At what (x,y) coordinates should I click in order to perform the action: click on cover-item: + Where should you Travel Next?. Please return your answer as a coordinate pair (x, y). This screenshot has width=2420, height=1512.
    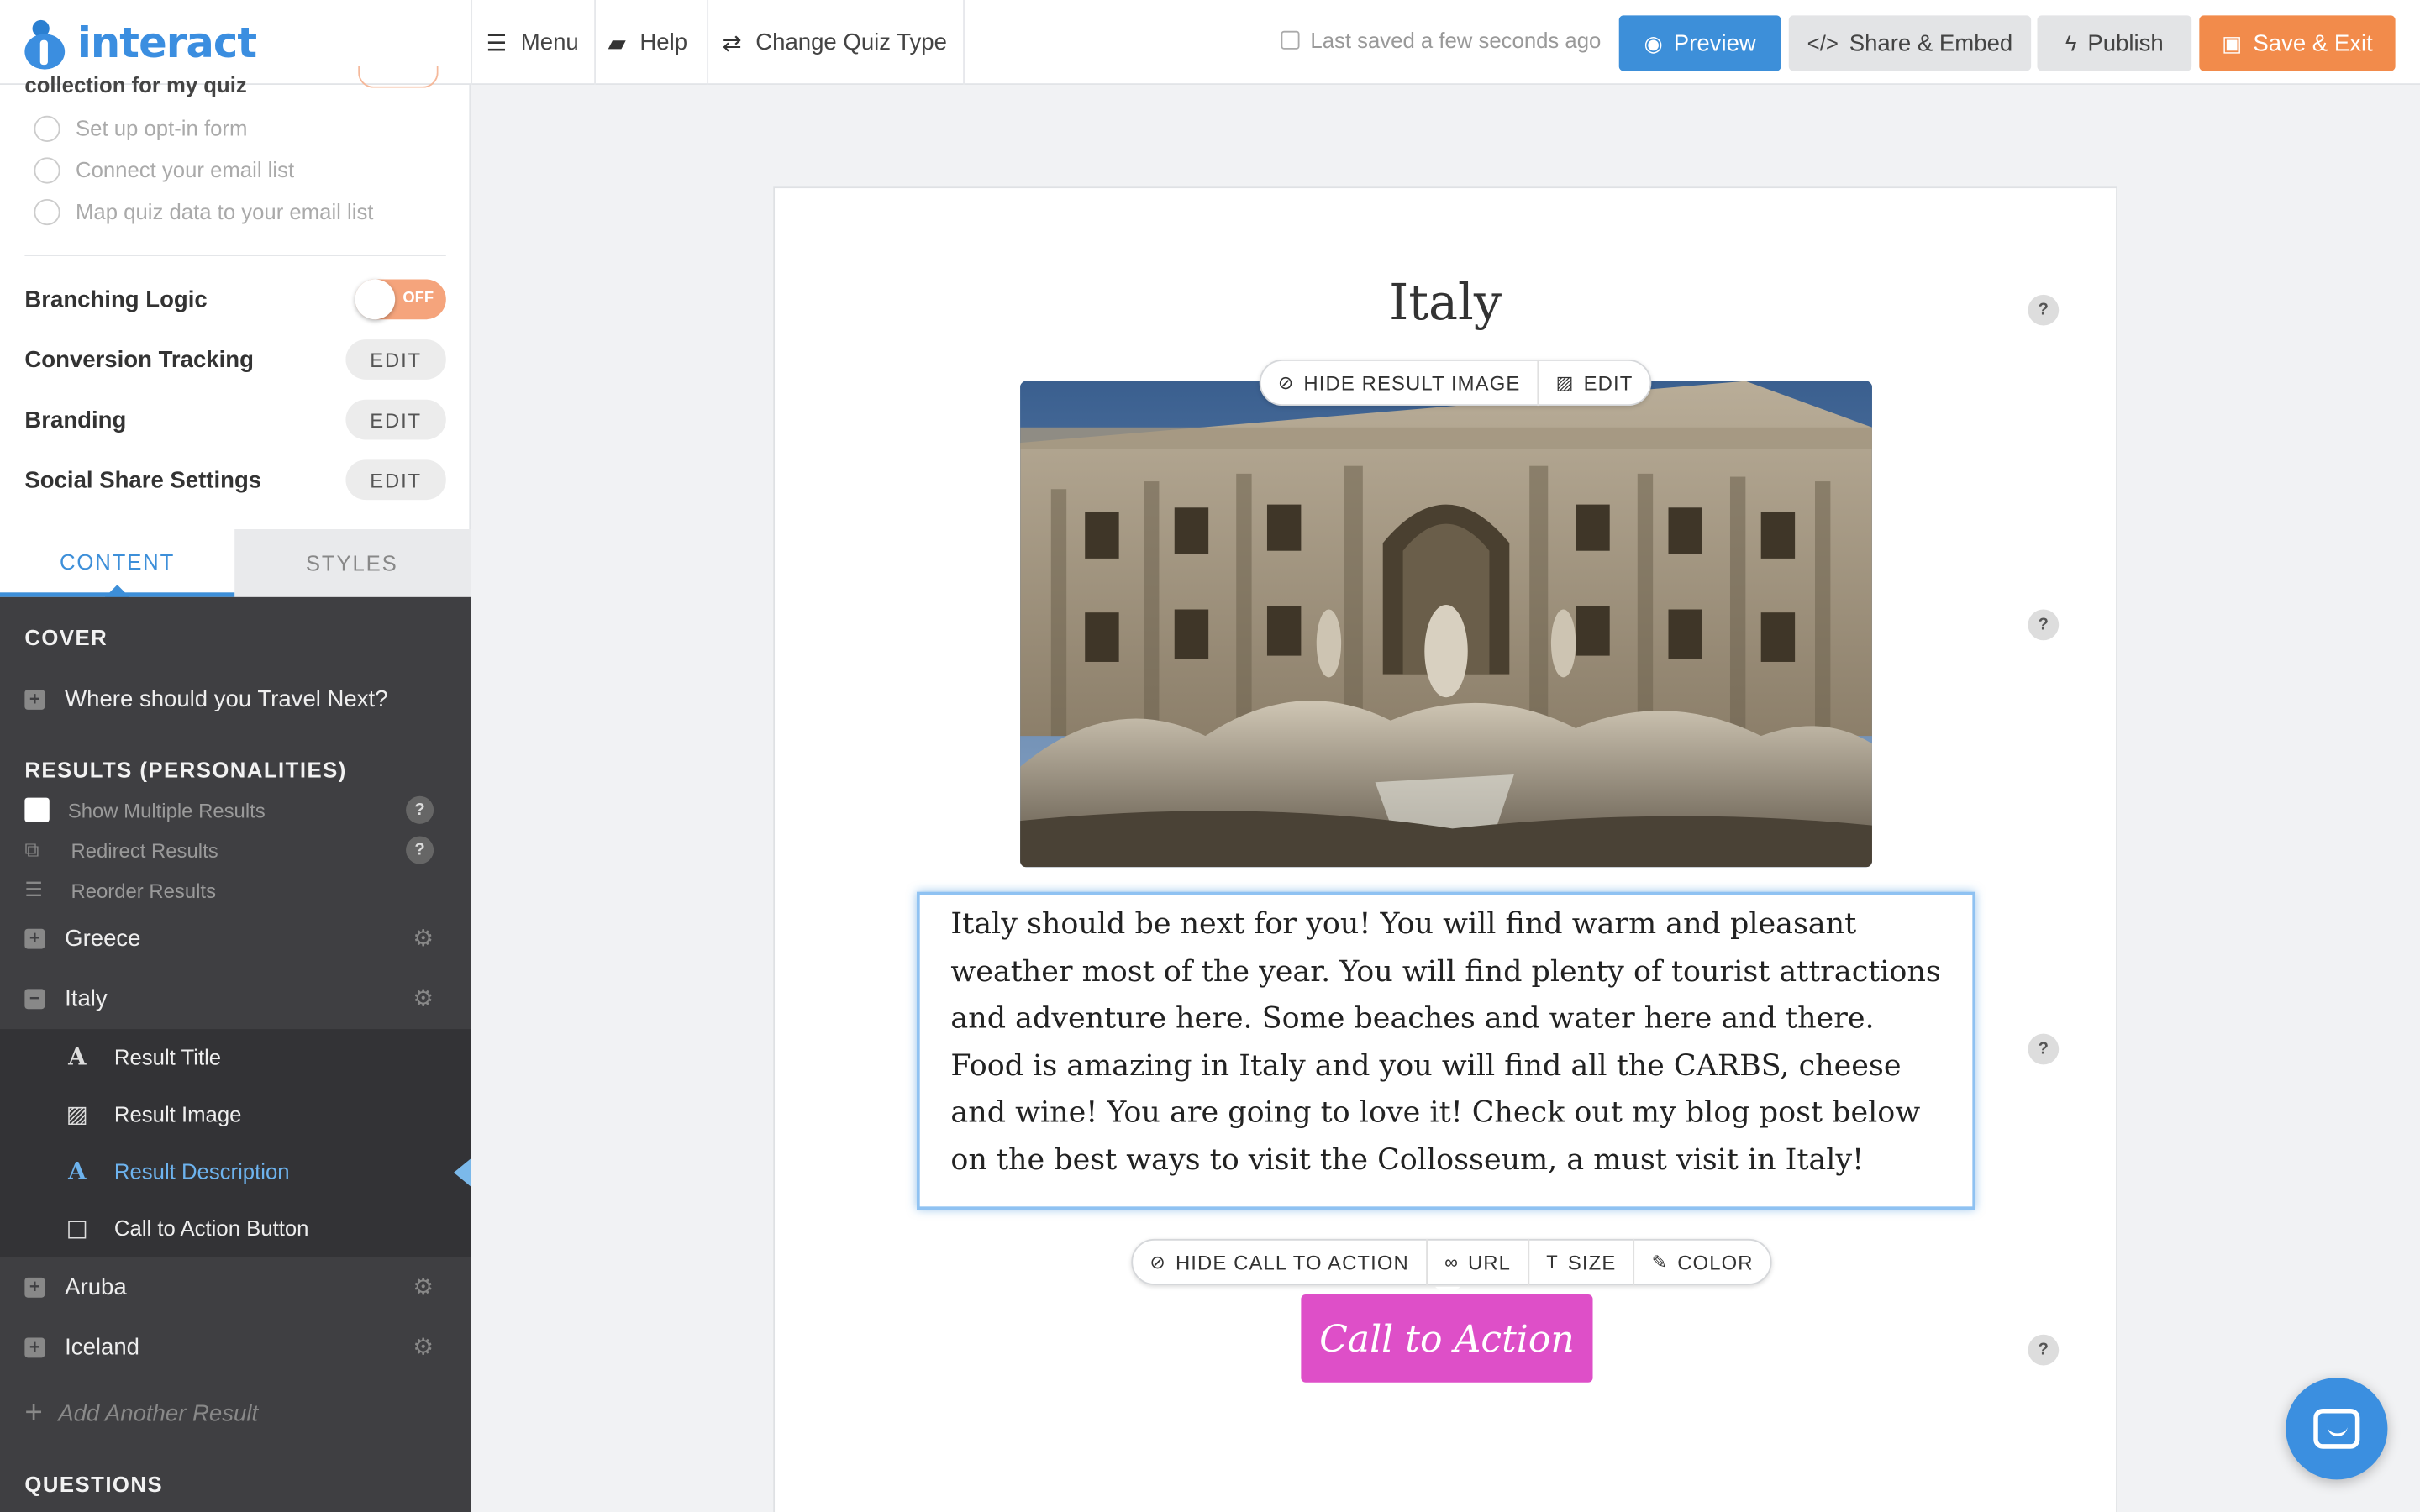
    Looking at the image, I should click on (234, 699).